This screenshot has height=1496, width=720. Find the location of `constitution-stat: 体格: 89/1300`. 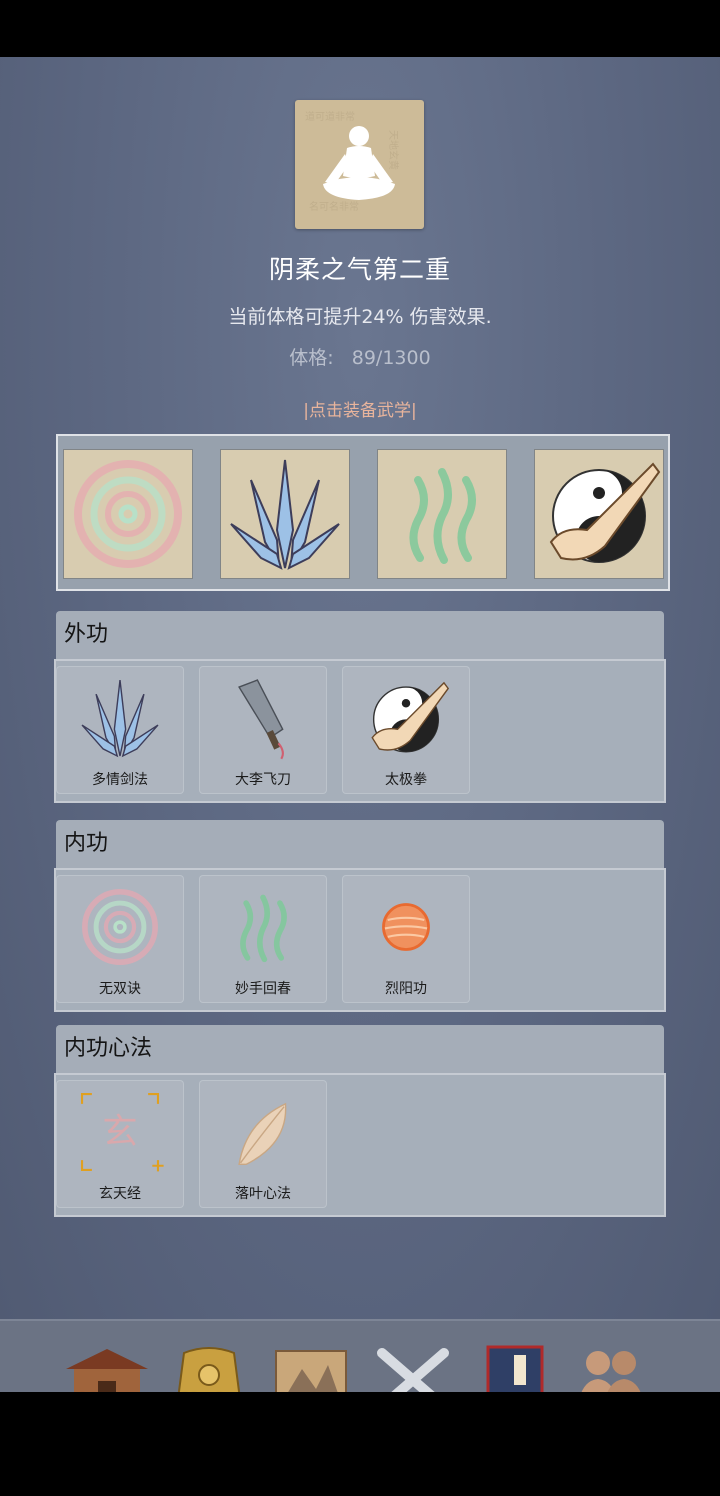

constitution-stat: 体格: 89/1300 is located at coordinates (360, 356).